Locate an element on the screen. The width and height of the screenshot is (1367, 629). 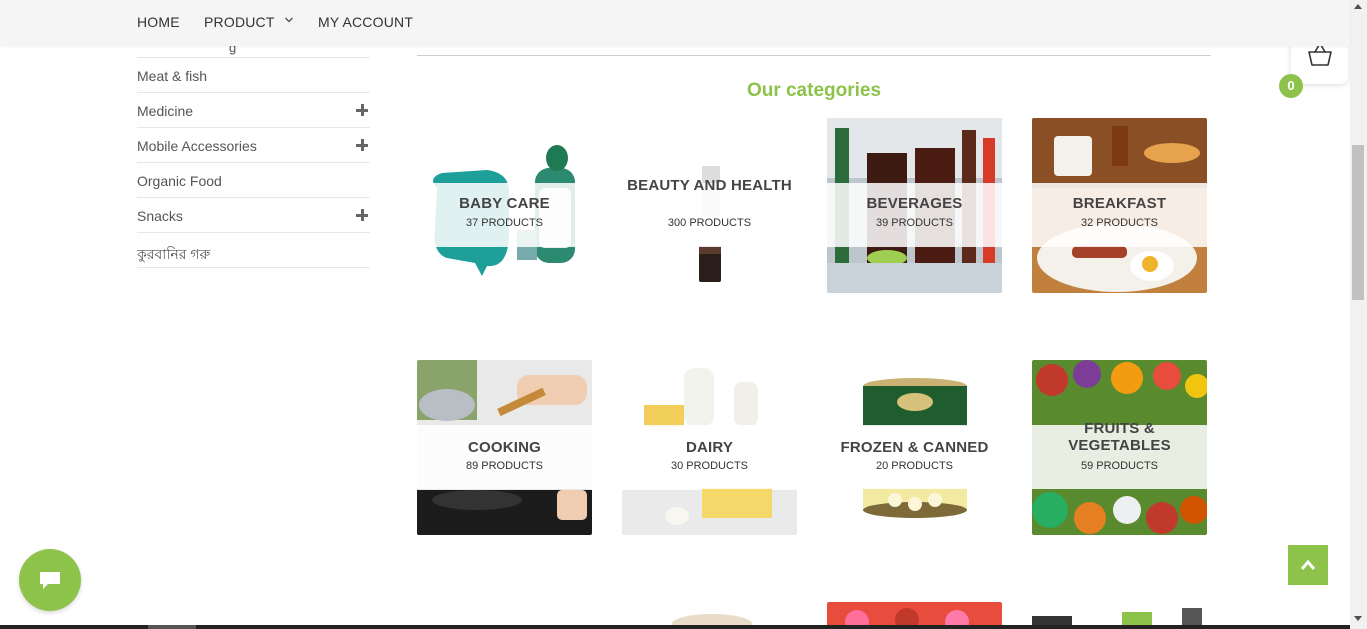
sidebar-item-label: Mobile Accessories is located at coordinates (197, 146).